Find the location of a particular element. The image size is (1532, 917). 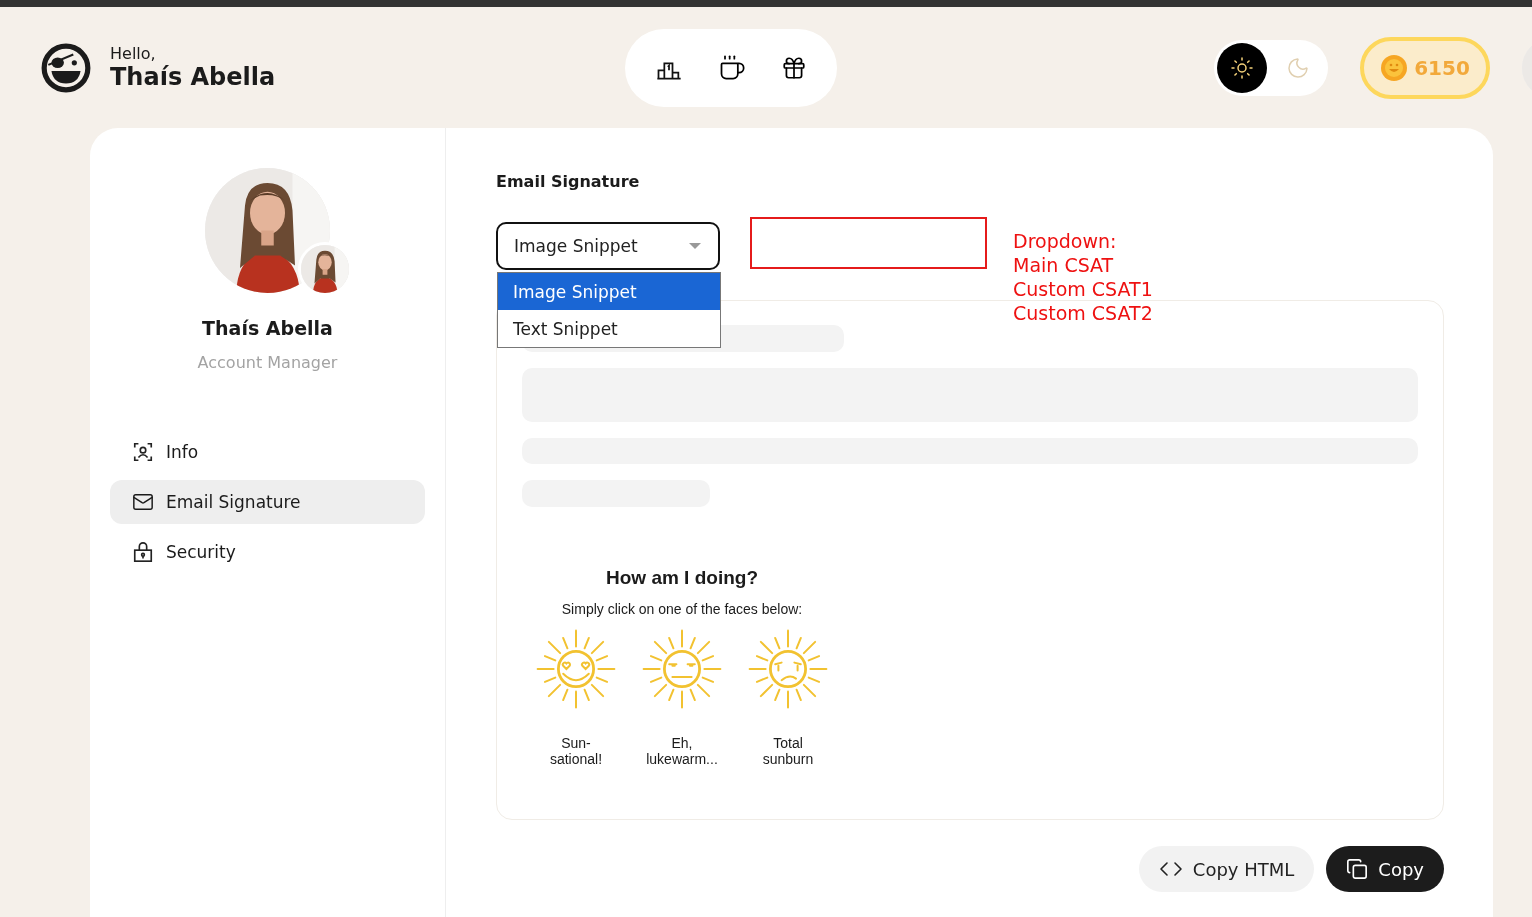

csat-subtitle: Simply click on one of the faces below: is located at coordinates (682, 609).